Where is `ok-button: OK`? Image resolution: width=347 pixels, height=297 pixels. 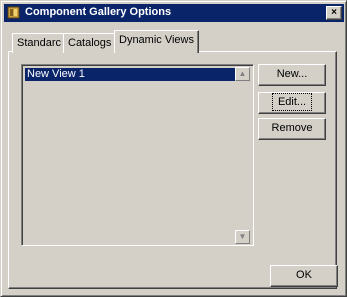
ok-button: OK is located at coordinates (304, 276).